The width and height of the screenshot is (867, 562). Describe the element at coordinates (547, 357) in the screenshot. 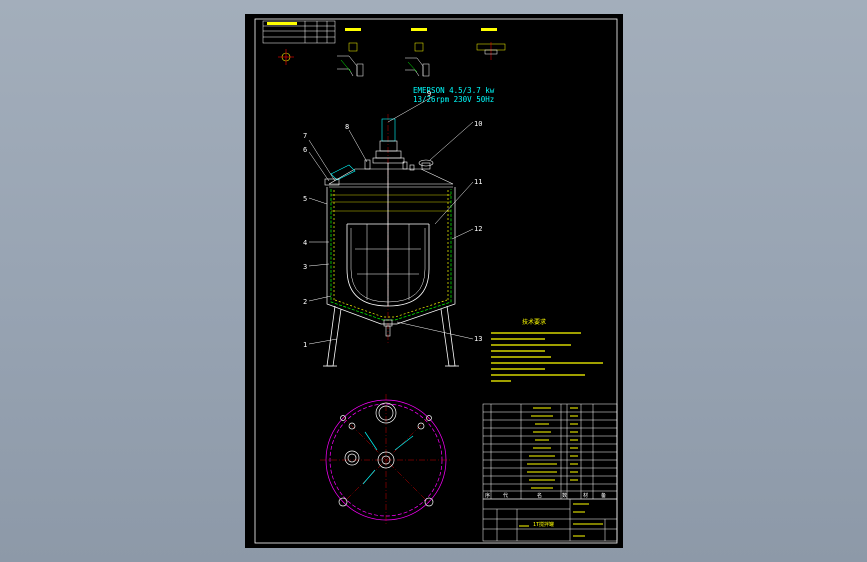

I see `technical-notes` at that location.